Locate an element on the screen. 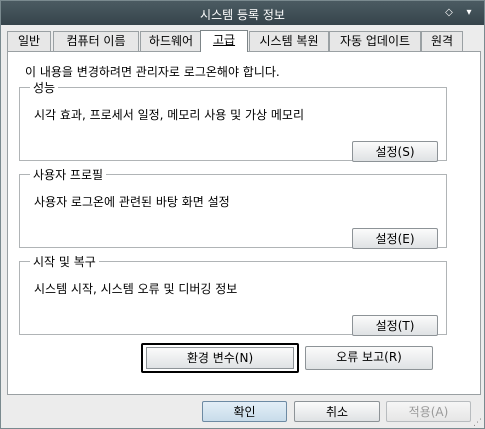  window-menu-icon: ▾ is located at coordinates (469, 13).